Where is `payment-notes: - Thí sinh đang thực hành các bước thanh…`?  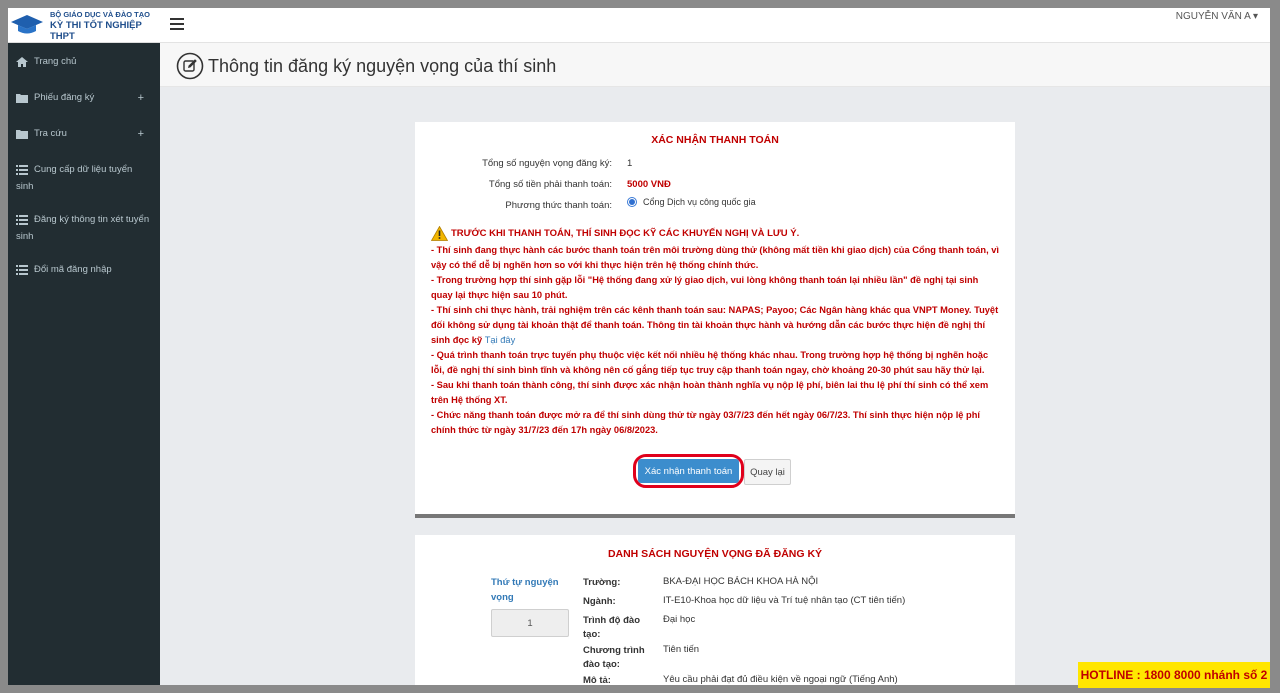
payment-notes: - Thí sinh đang thực hành các bước thanh… is located at coordinates (716, 340).